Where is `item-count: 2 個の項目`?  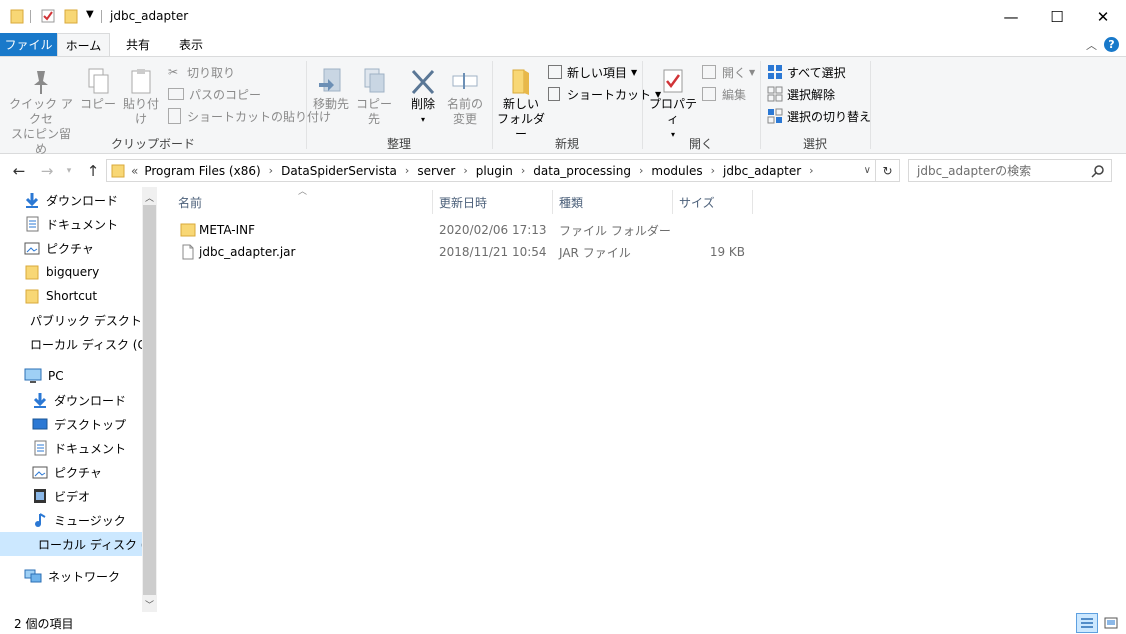 item-count: 2 個の項目 is located at coordinates (44, 623).